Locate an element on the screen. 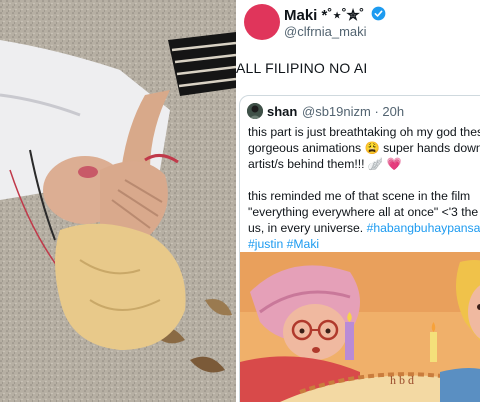 The width and height of the screenshot is (480, 402). quote-avatar-image is located at coordinates (255, 111).